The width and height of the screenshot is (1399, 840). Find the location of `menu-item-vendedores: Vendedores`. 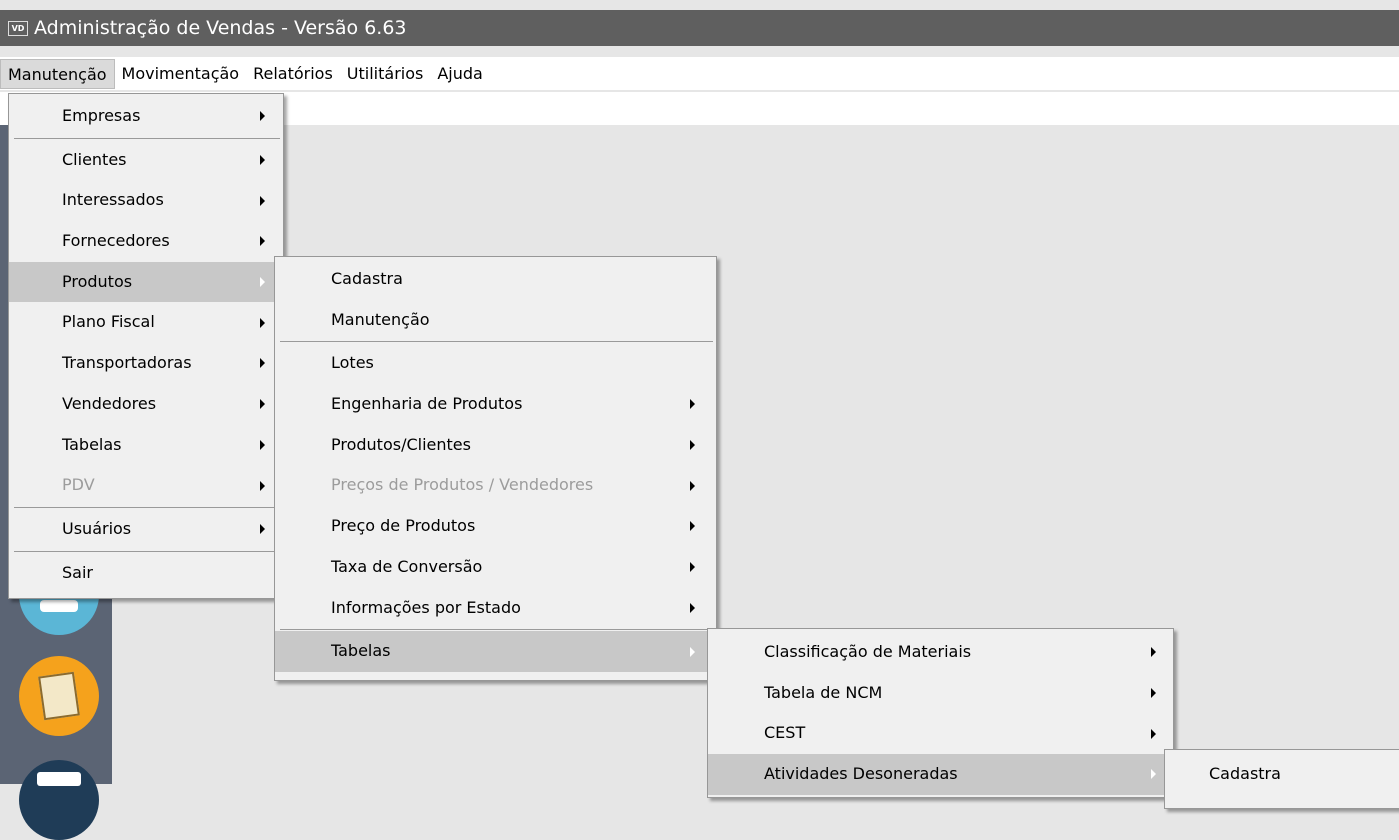

menu-item-vendedores: Vendedores is located at coordinates (146, 404).